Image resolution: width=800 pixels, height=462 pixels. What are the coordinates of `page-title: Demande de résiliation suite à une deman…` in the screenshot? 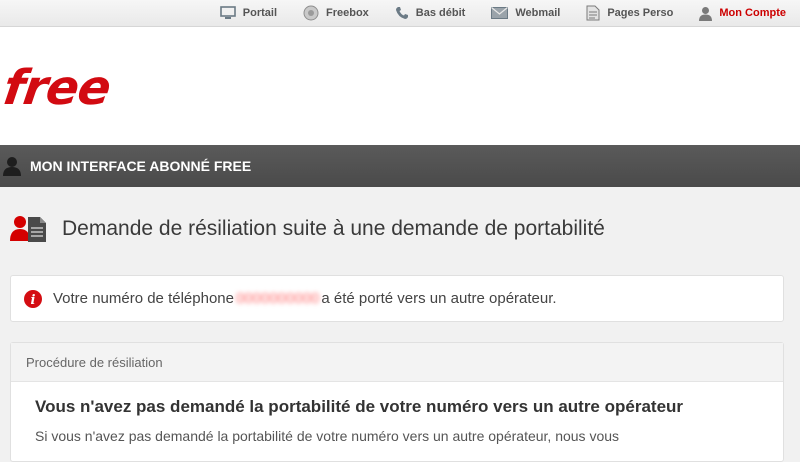 It's located at (333, 228).